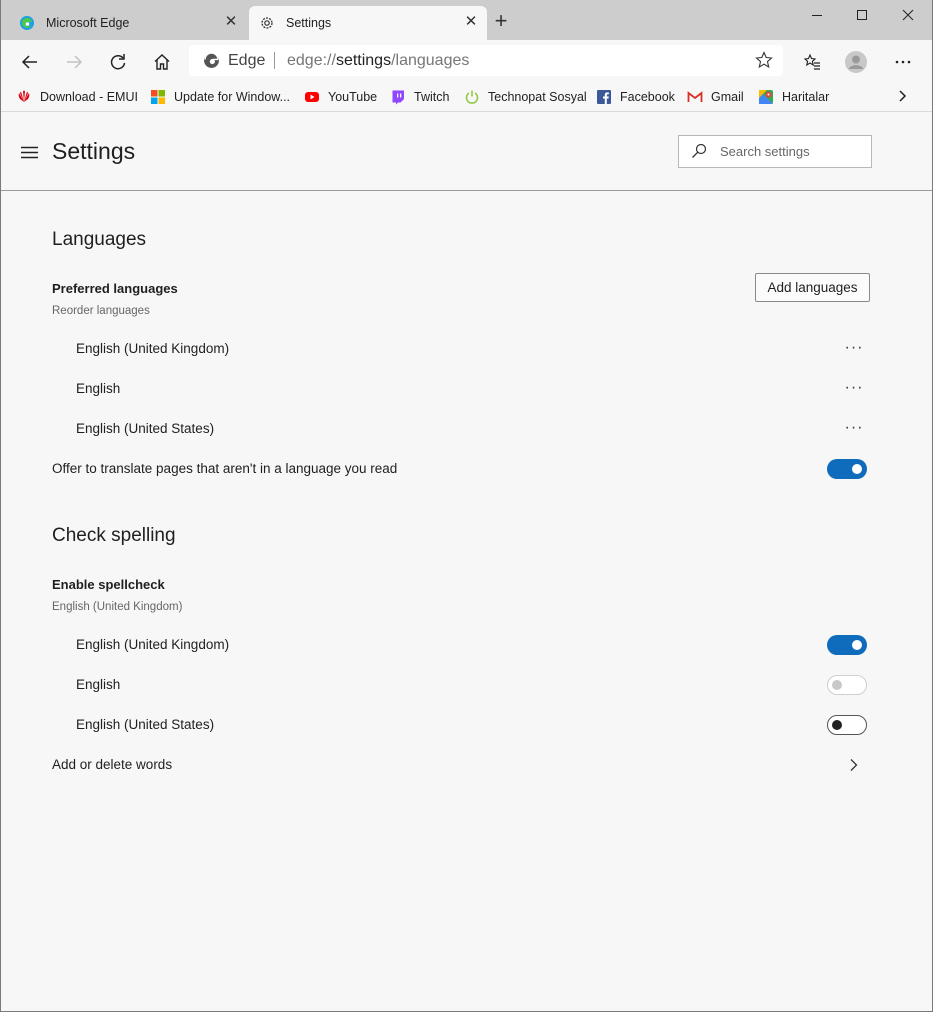 The image size is (933, 1013). What do you see at coordinates (764, 60) in the screenshot?
I see `star-icon` at bounding box center [764, 60].